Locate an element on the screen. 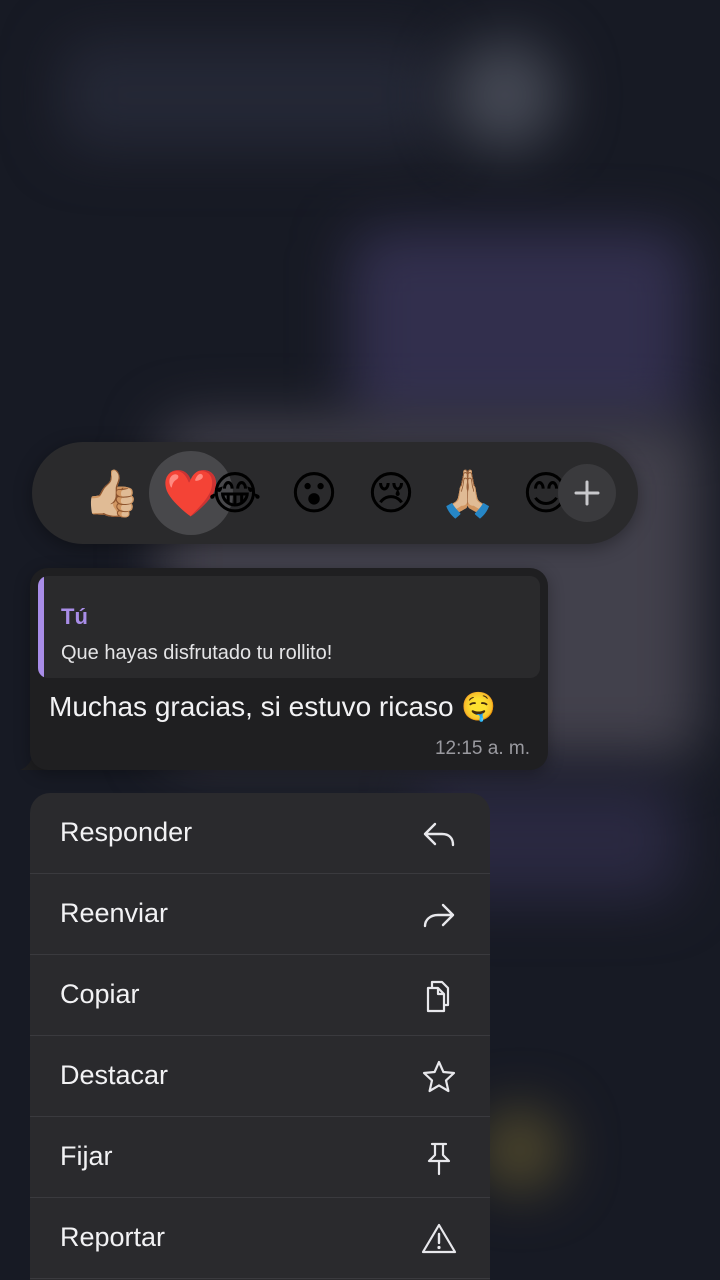 The width and height of the screenshot is (720, 1280). praying-hands-icon: 🙏🏼 is located at coordinates (468, 493).